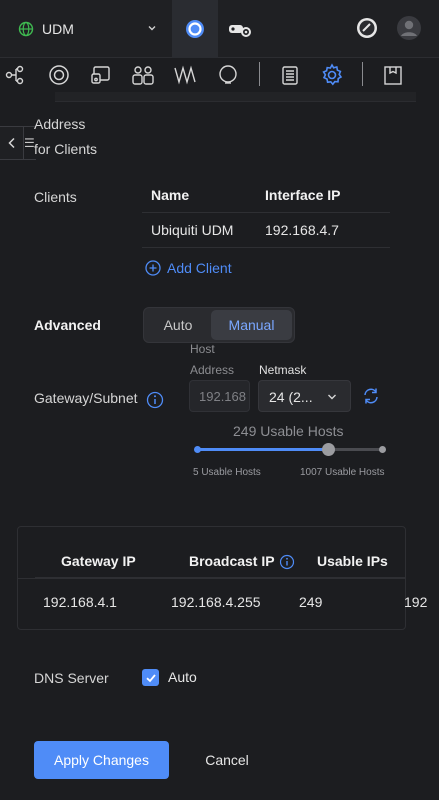 Image resolution: width=439 pixels, height=800 pixels. I want to click on sidebar-collapse-button, so click(12, 143).